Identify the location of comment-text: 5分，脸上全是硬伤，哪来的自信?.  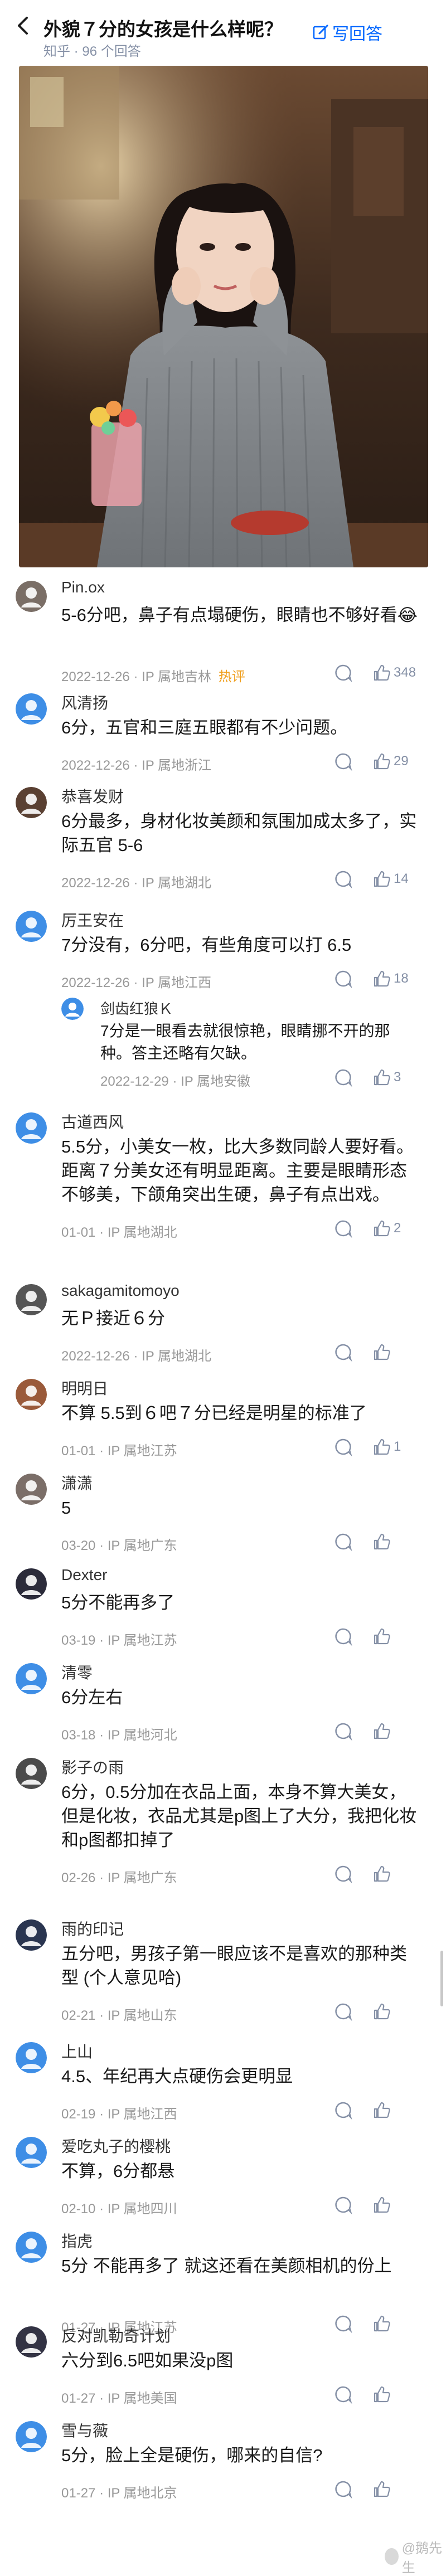
(192, 2455).